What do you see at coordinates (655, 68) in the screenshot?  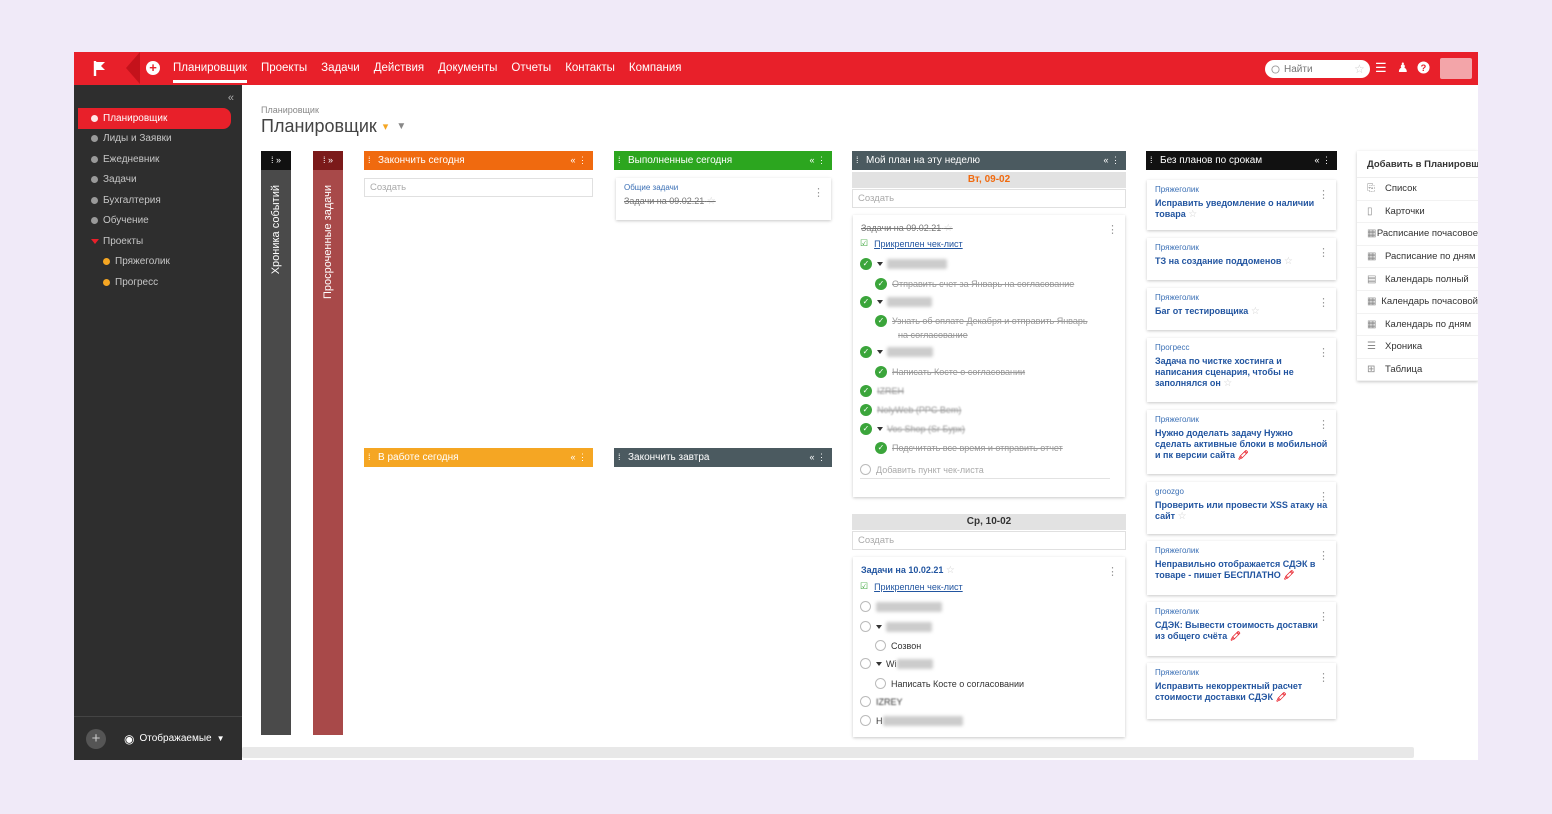 I see `nav-company: Компания` at bounding box center [655, 68].